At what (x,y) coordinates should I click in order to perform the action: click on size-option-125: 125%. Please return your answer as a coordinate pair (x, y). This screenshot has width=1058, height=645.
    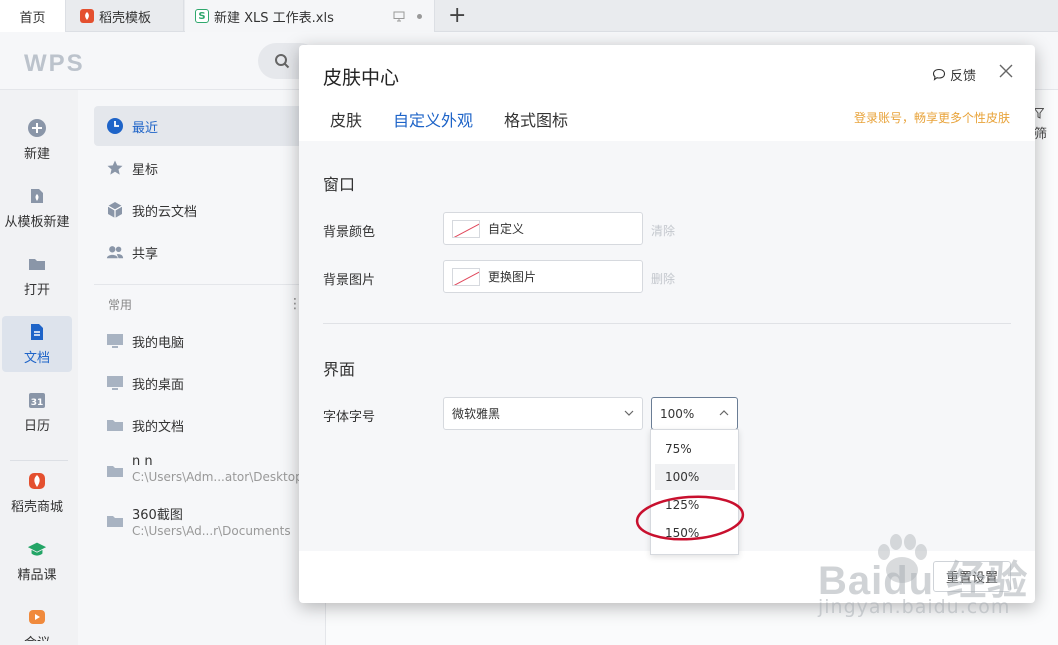
    Looking at the image, I should click on (695, 505).